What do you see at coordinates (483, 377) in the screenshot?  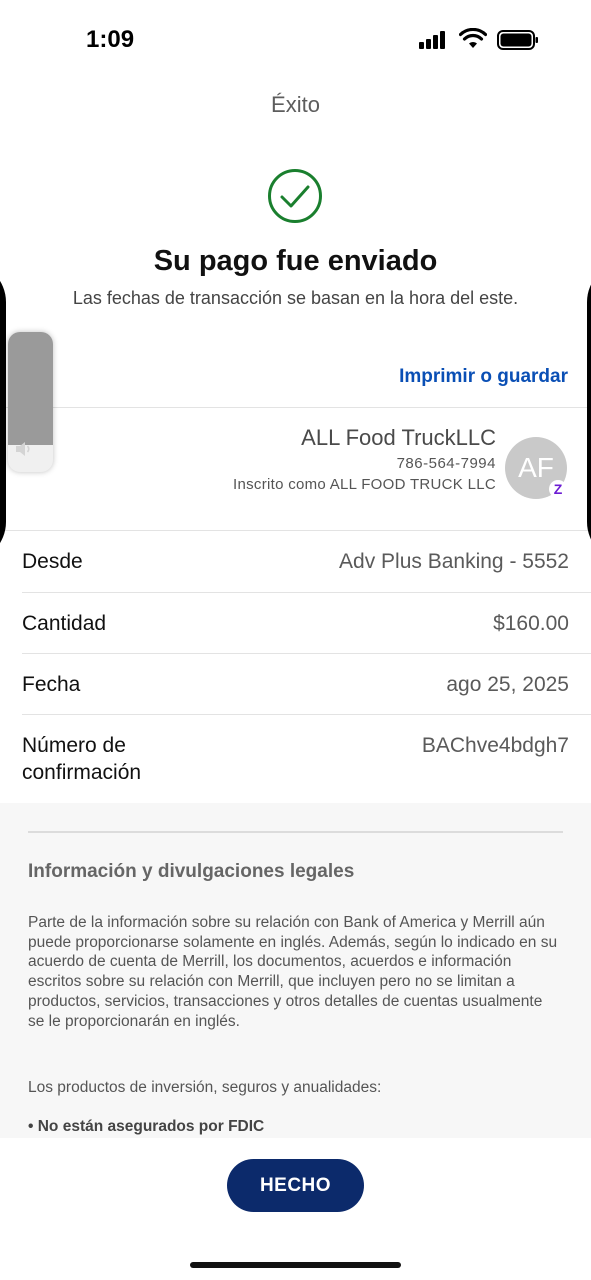 I see `print-or-save-link: Imprimir o guardar` at bounding box center [483, 377].